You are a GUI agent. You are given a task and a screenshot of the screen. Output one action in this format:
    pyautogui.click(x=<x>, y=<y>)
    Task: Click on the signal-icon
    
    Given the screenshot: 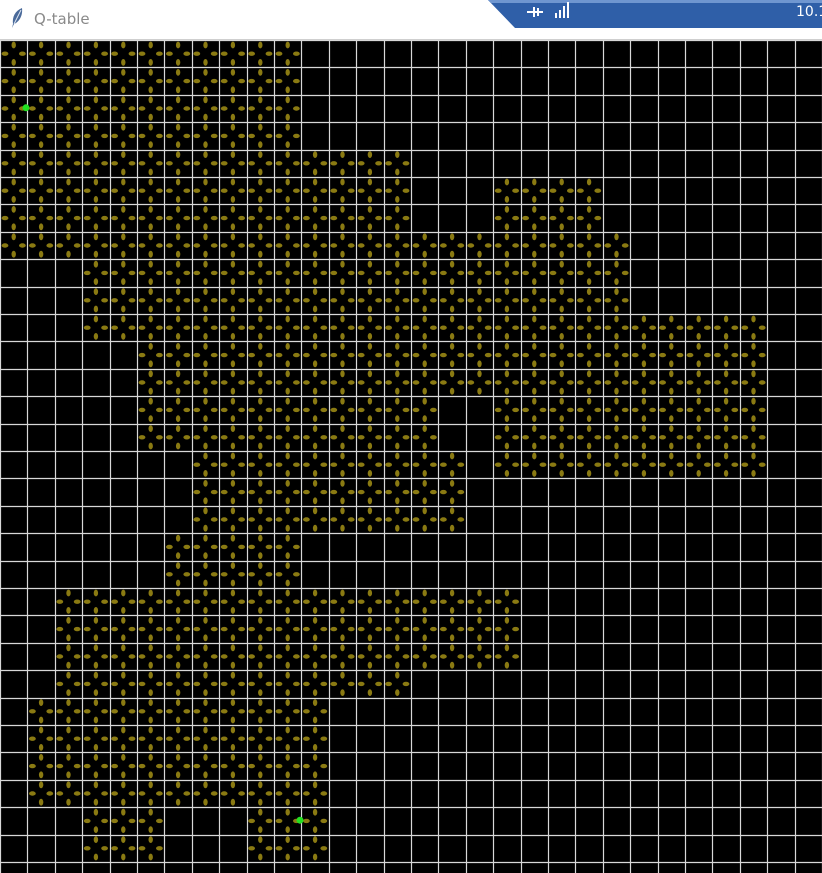 What is the action you would take?
    pyautogui.click(x=562, y=10)
    